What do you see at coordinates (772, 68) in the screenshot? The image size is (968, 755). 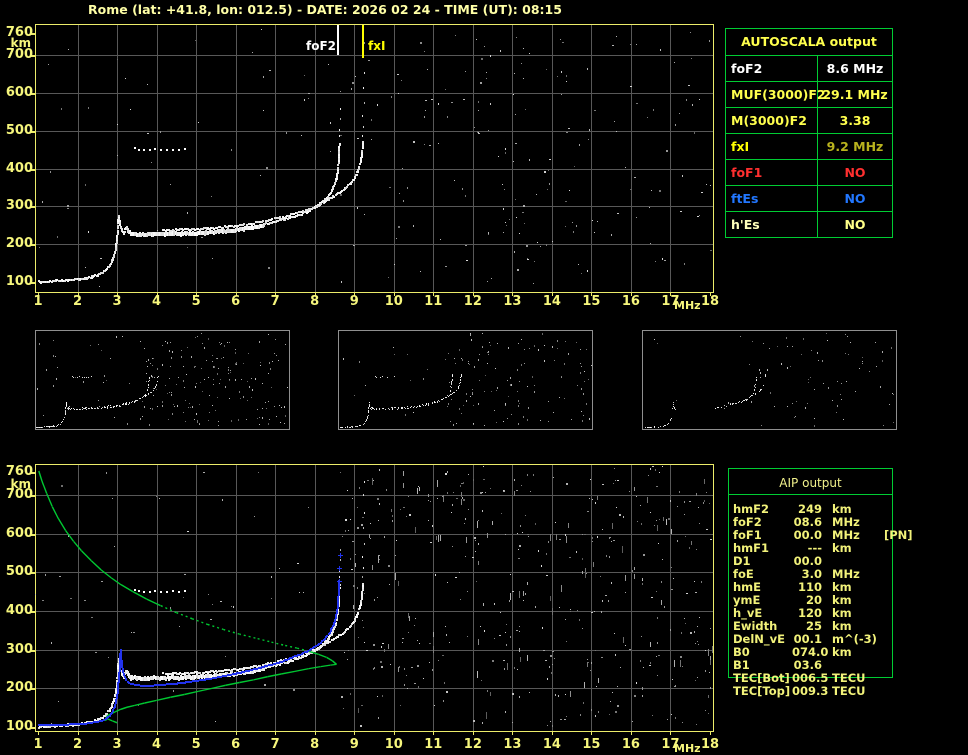 I see `autoscala-row-label: foF2` at bounding box center [772, 68].